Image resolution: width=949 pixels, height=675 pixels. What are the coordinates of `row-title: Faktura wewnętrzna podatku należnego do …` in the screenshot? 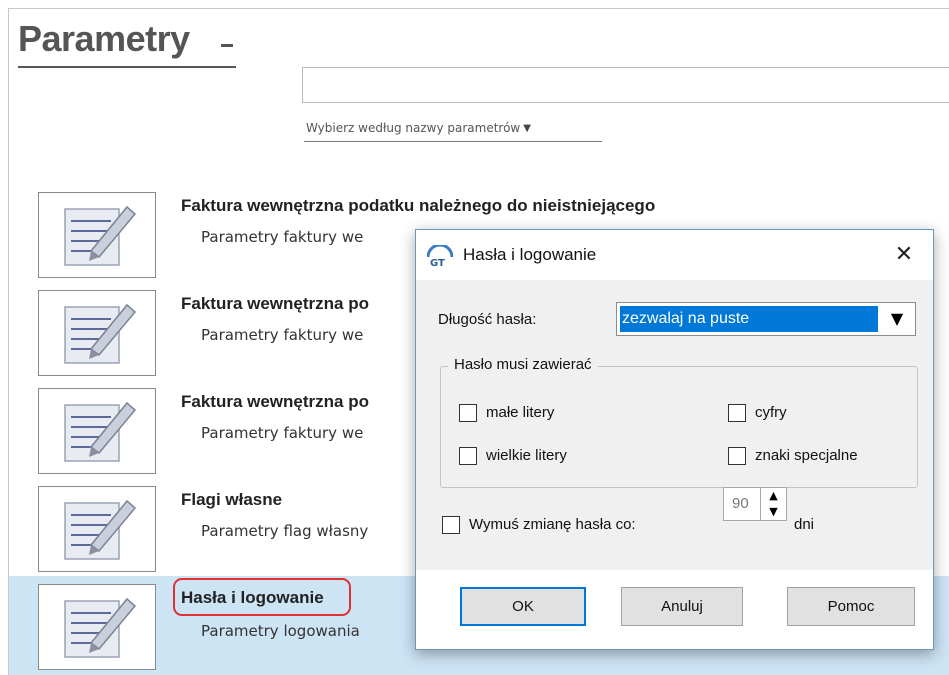 It's located at (418, 206).